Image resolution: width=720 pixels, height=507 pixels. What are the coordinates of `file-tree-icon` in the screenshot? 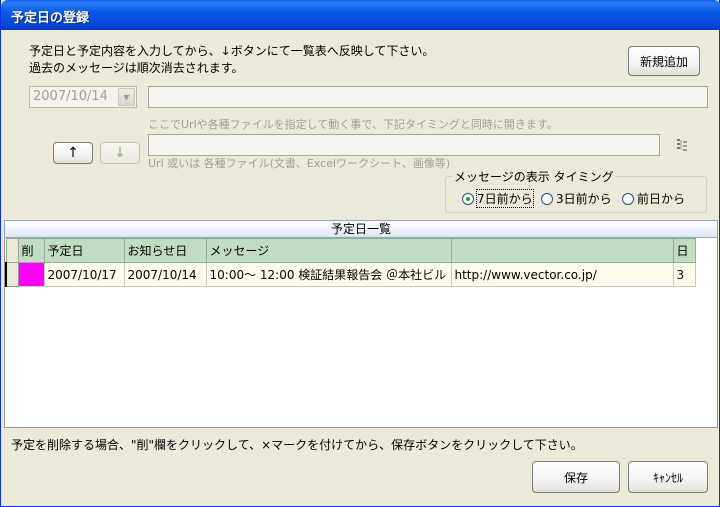 It's located at (684, 145).